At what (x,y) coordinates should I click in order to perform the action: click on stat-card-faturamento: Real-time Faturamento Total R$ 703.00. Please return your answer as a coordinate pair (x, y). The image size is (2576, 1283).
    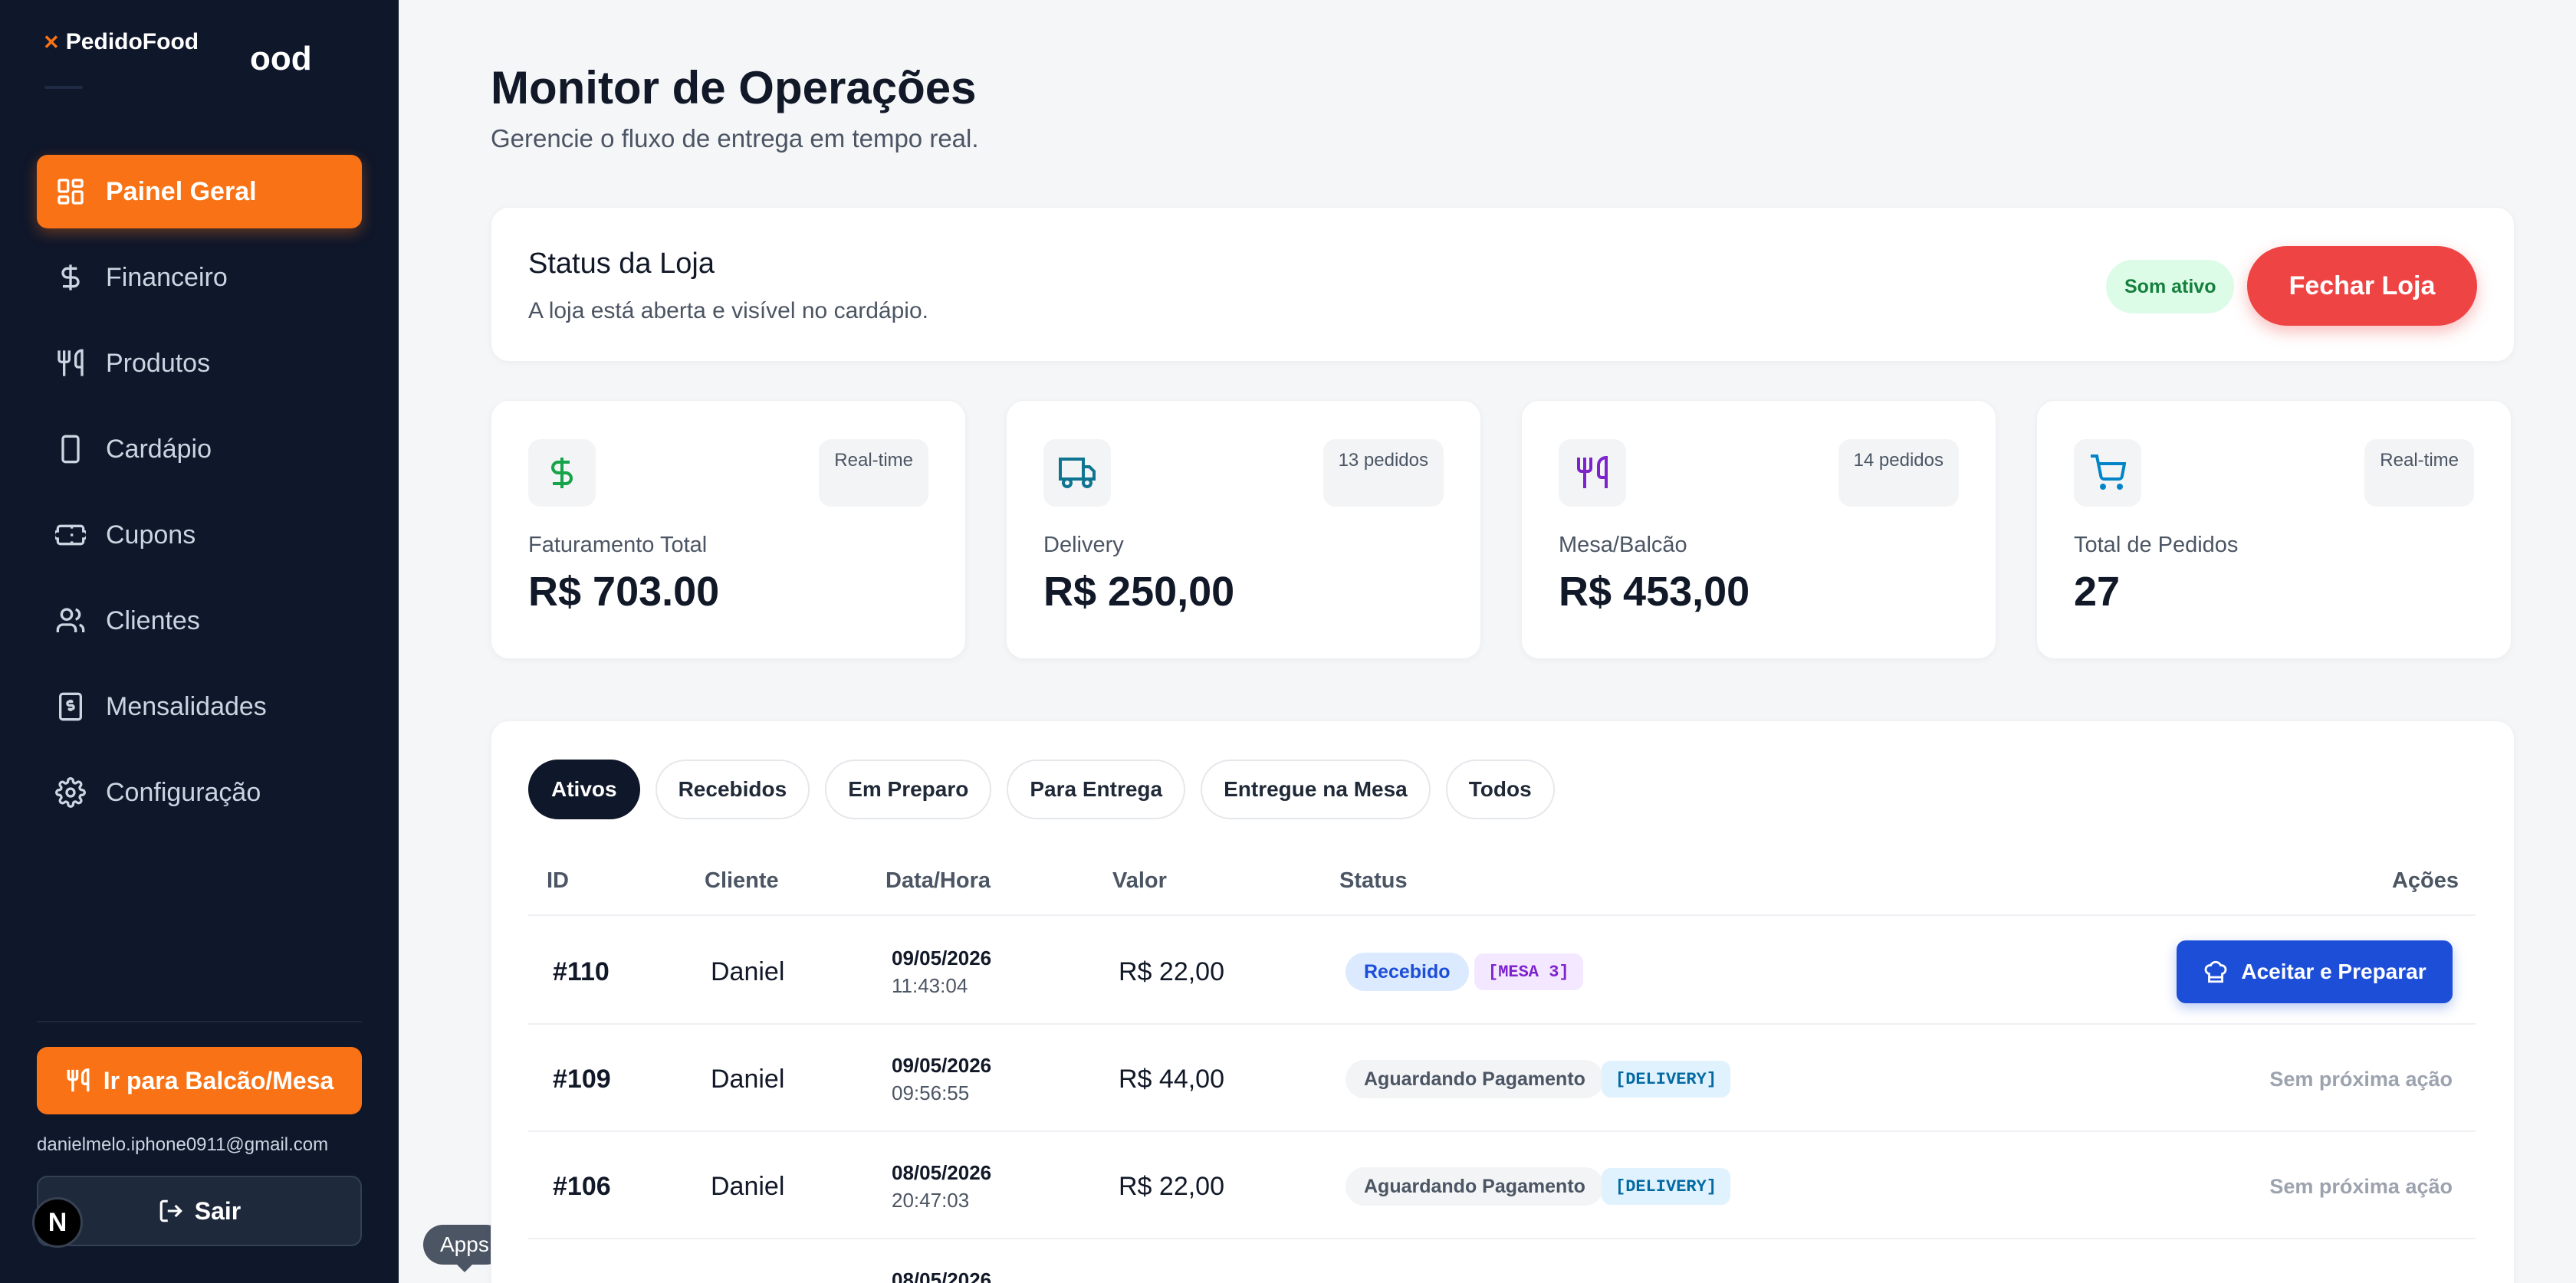
    Looking at the image, I should click on (729, 529).